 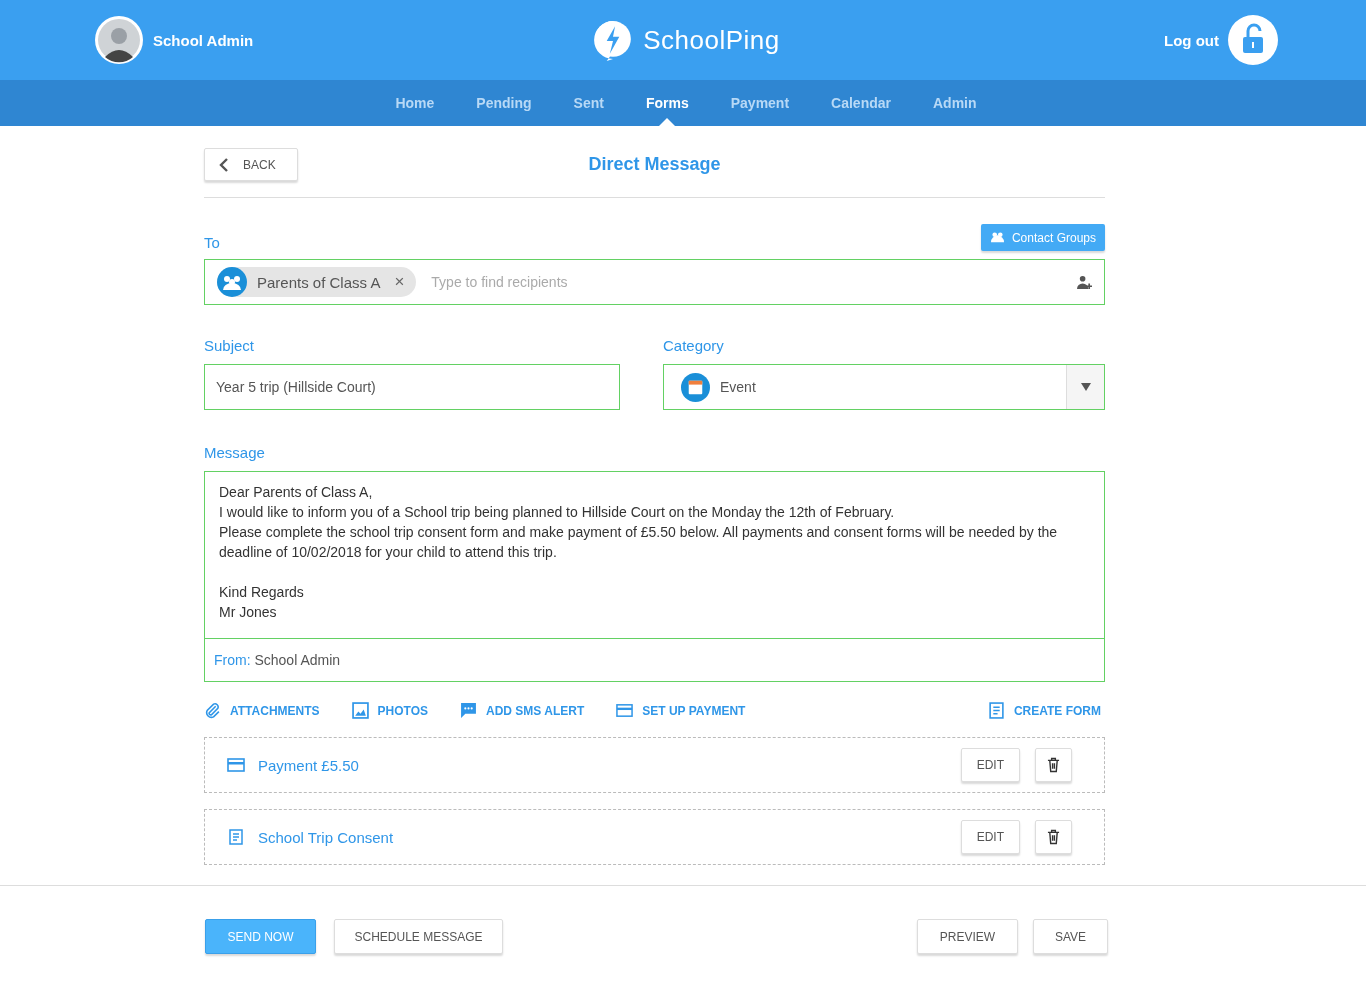 What do you see at coordinates (1253, 40) in the screenshot?
I see `padlock-icon` at bounding box center [1253, 40].